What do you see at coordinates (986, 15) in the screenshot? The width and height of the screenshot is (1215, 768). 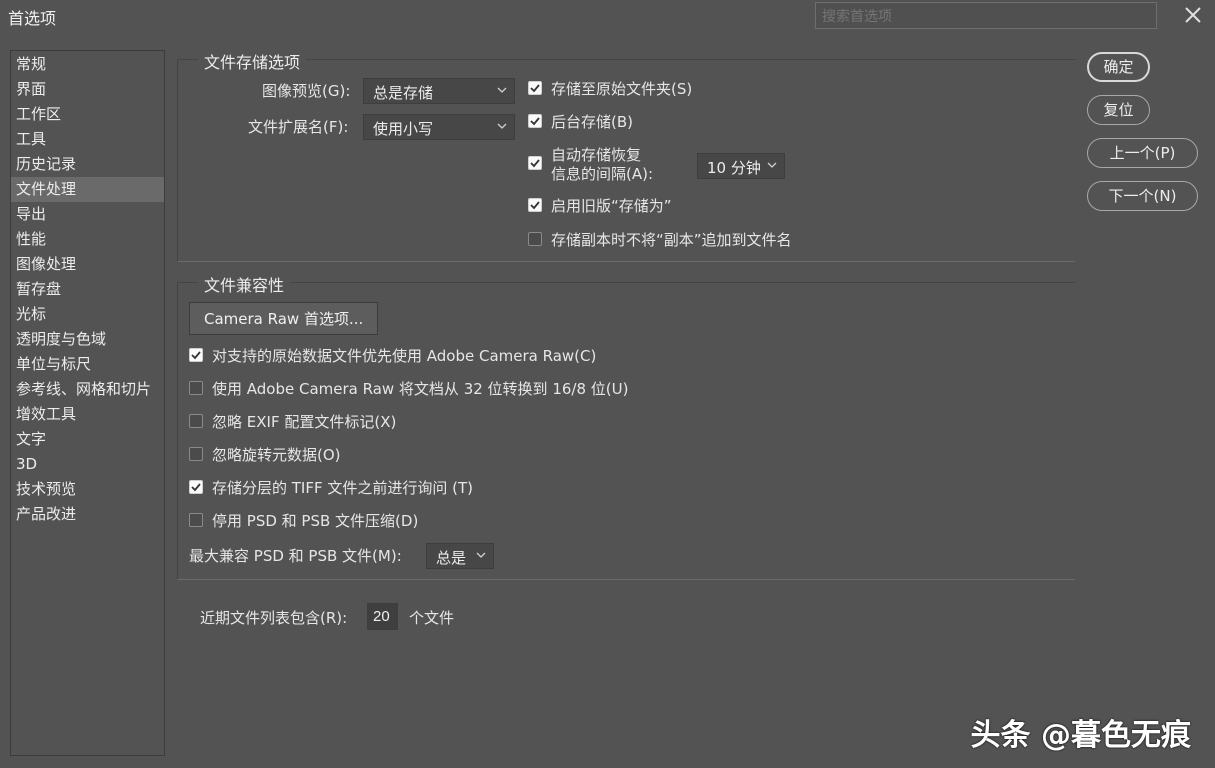 I see `search-input` at bounding box center [986, 15].